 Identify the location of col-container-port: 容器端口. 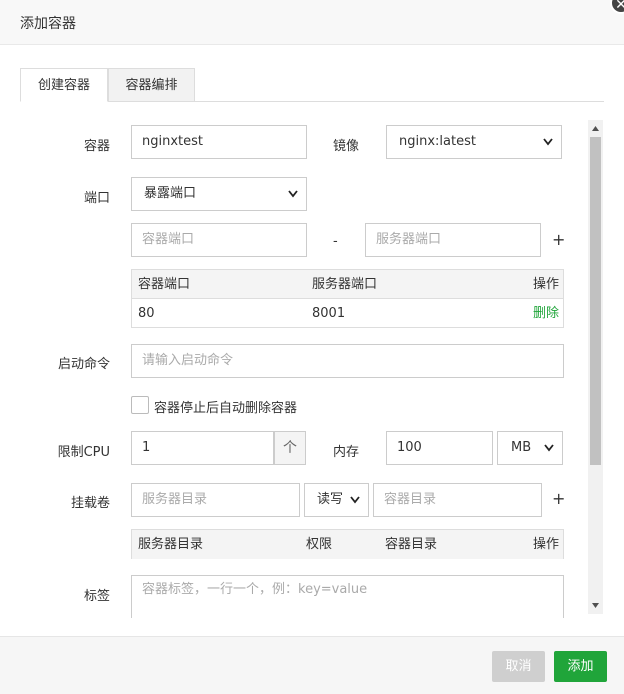
(164, 284).